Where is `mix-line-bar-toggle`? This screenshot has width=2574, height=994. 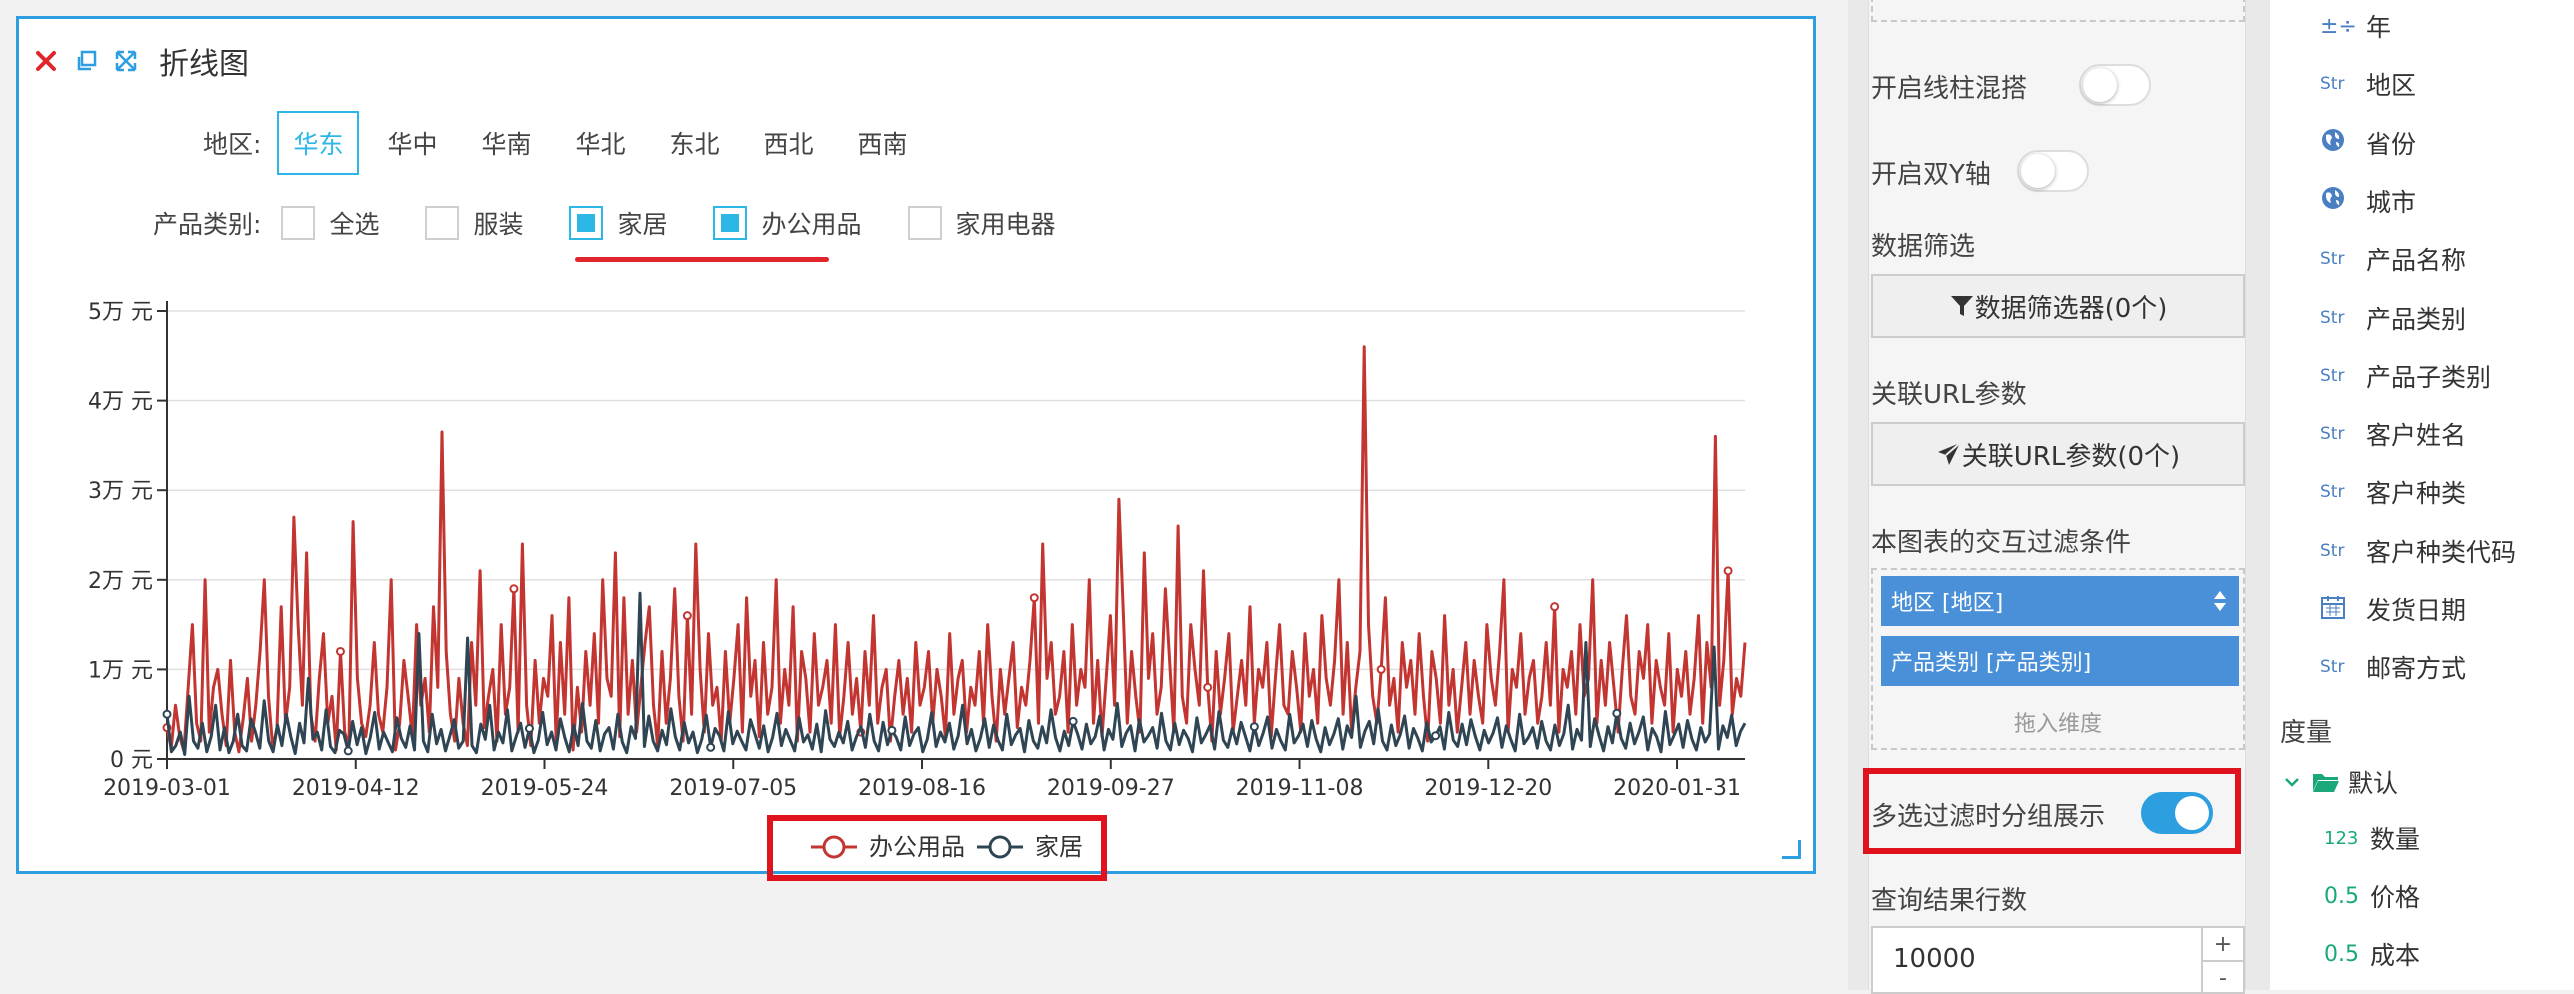
mix-line-bar-toggle is located at coordinates (2115, 85).